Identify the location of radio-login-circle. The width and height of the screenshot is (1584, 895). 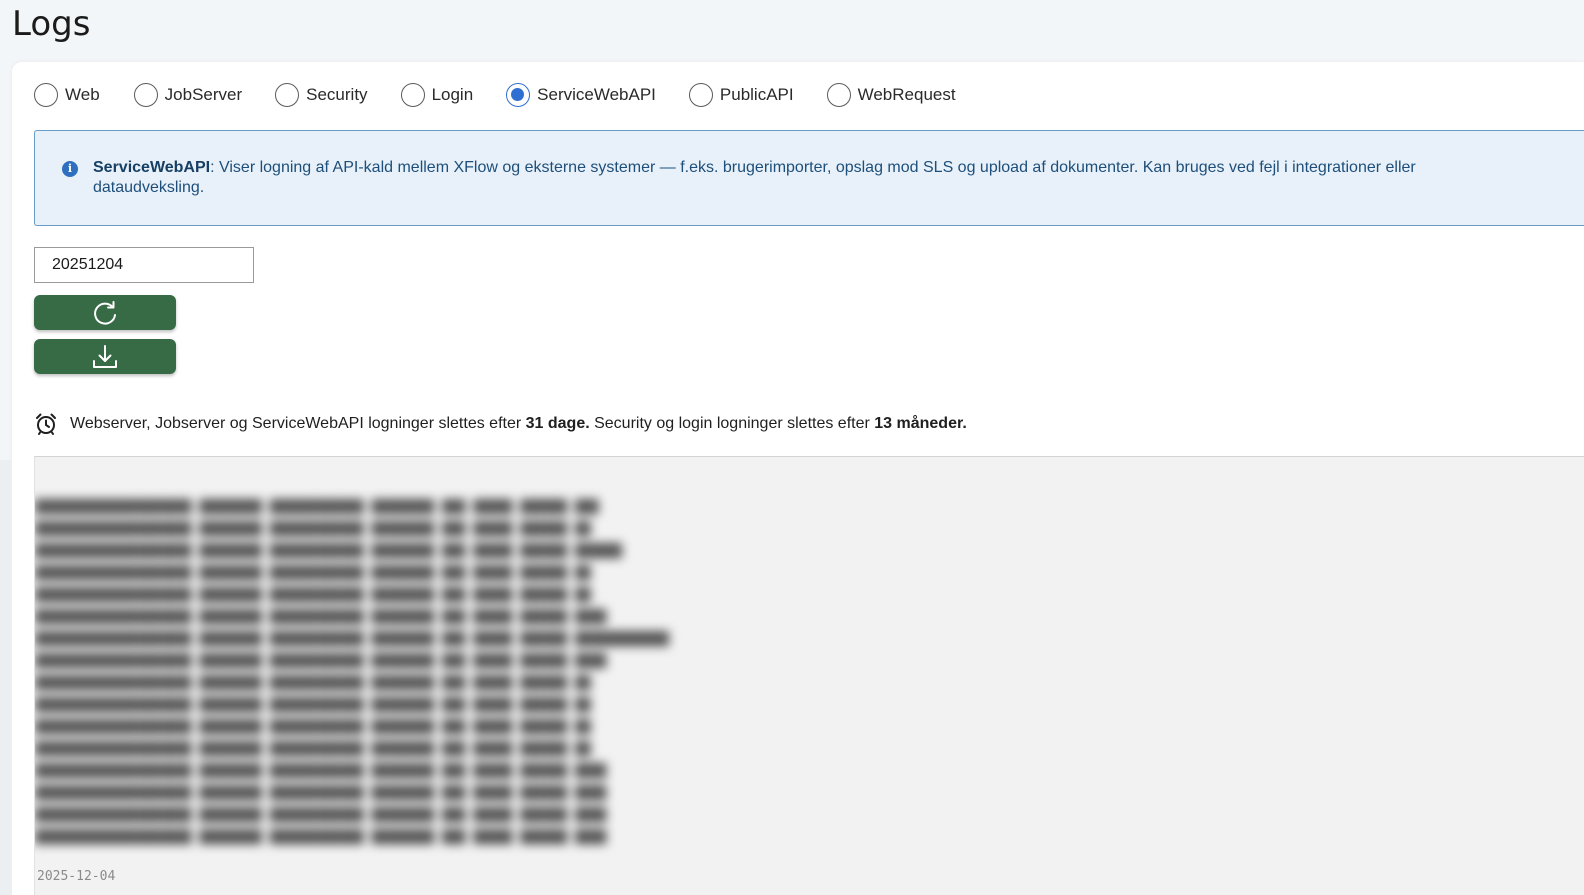
(412, 95).